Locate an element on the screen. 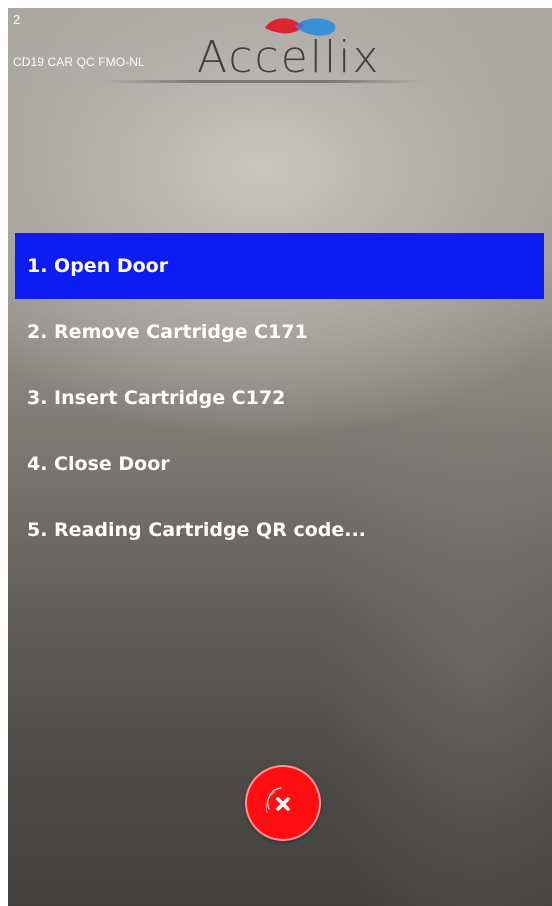 The height and width of the screenshot is (906, 552). step-insert-cartridge: 3. Insert Cartridge C172 is located at coordinates (156, 398).